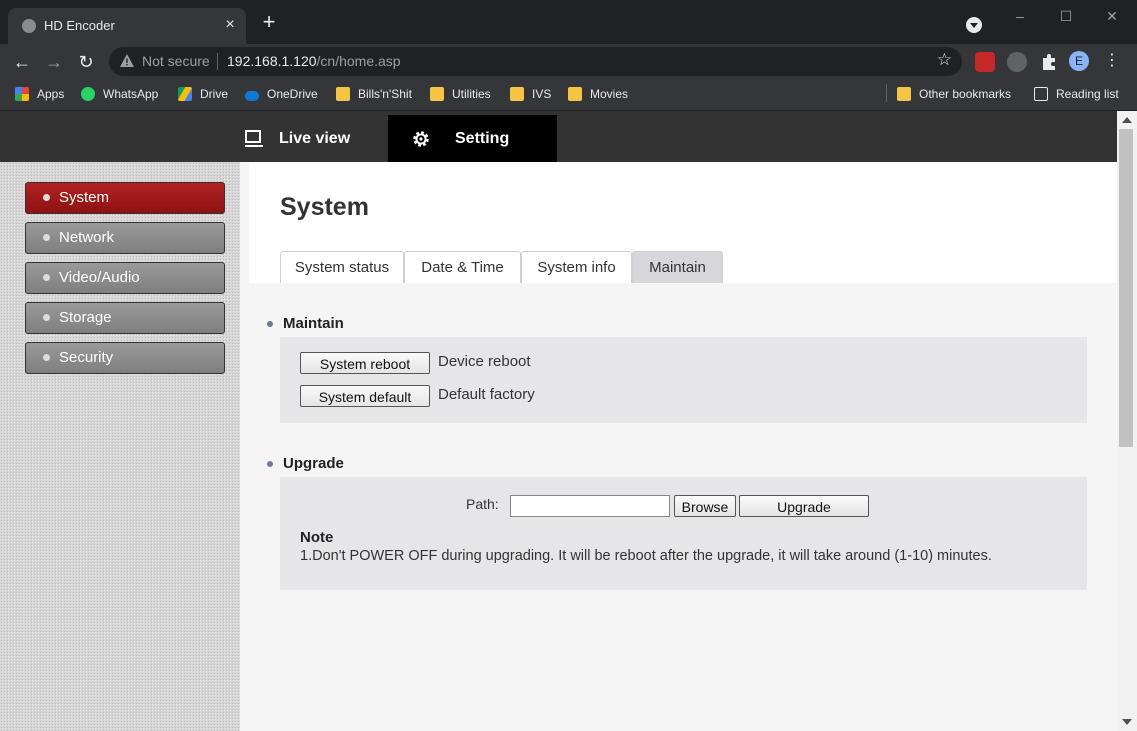 The image size is (1137, 731). What do you see at coordinates (530, 94) in the screenshot?
I see `bookmark-folder-ivs: IVS` at bounding box center [530, 94].